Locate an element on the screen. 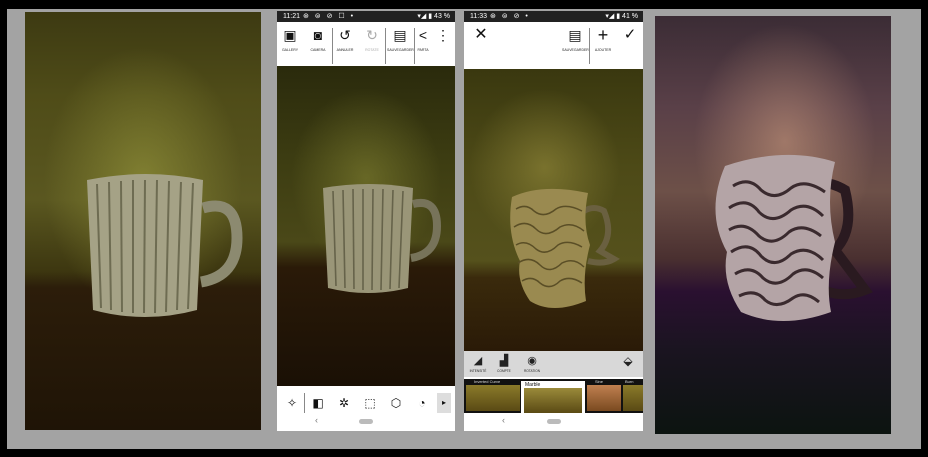 Image resolution: width=928 pixels, height=457 pixels. randomize-button: ⬙ is located at coordinates (628, 361).